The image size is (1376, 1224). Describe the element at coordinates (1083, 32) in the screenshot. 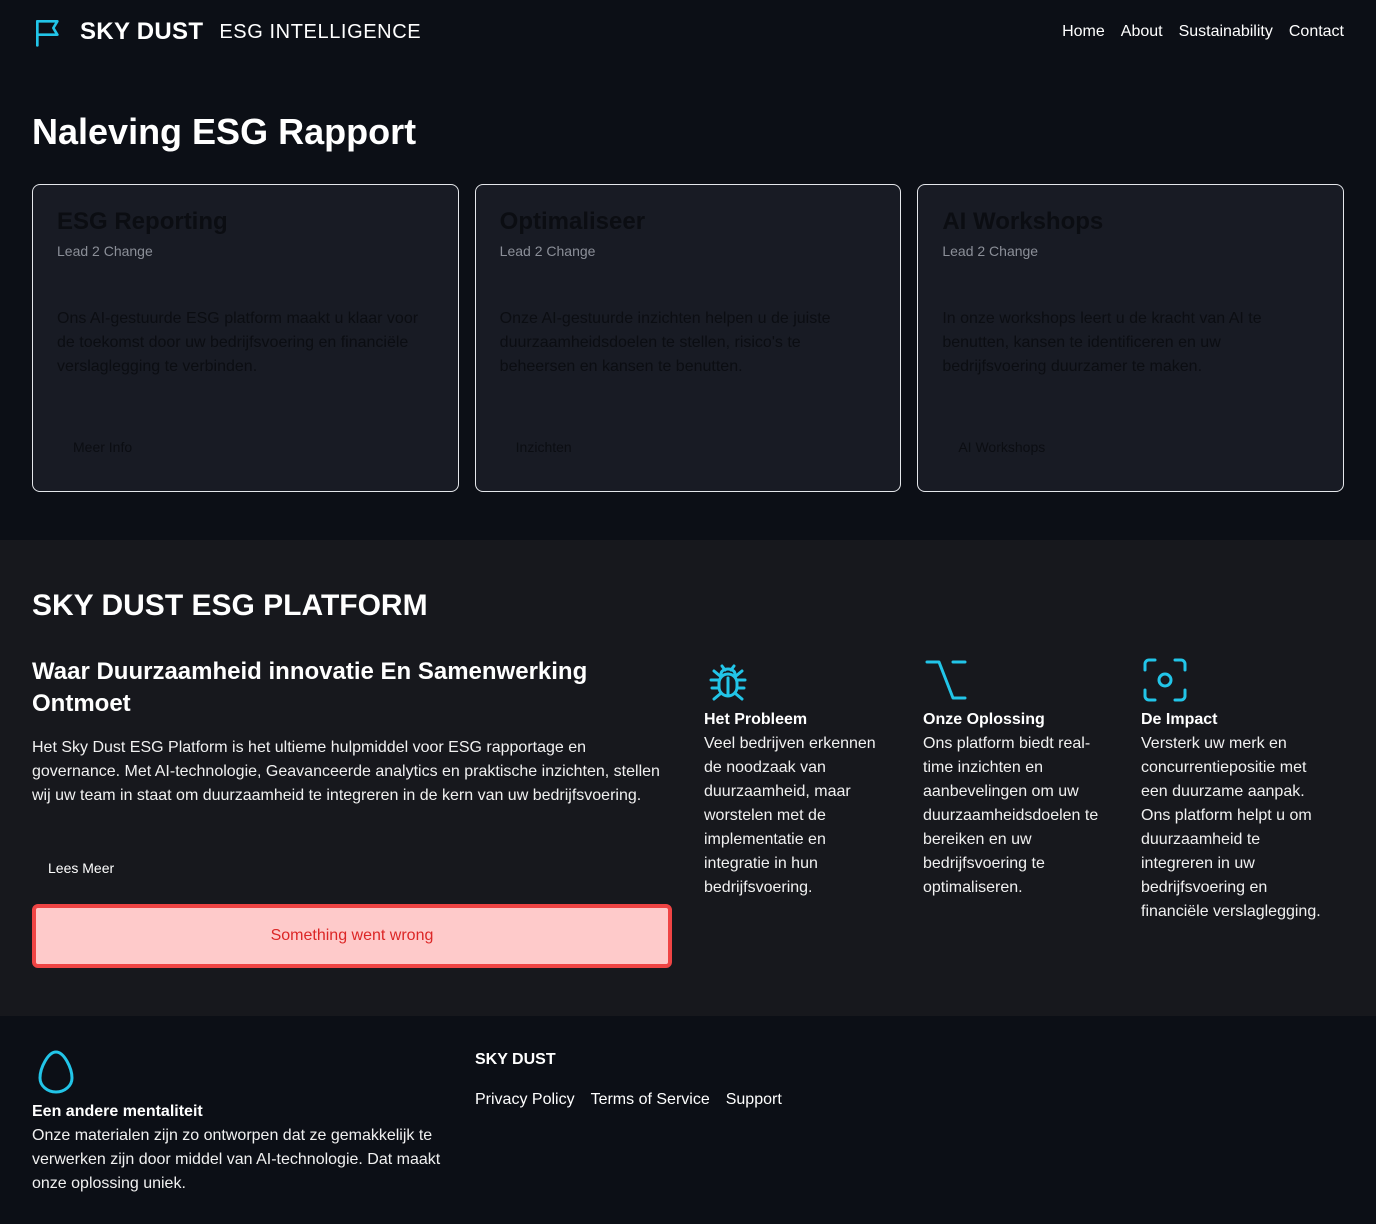

I see `nav-home: Home` at that location.